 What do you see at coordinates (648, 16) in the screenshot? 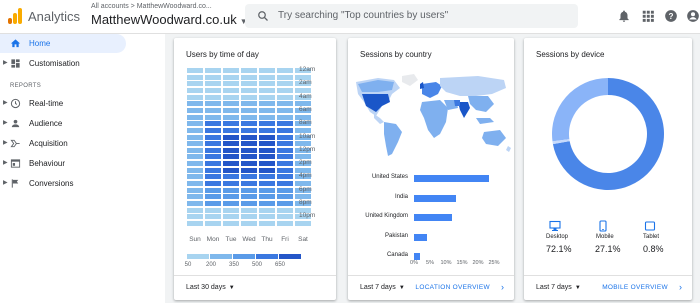
I see `apps-grid-icon` at bounding box center [648, 16].